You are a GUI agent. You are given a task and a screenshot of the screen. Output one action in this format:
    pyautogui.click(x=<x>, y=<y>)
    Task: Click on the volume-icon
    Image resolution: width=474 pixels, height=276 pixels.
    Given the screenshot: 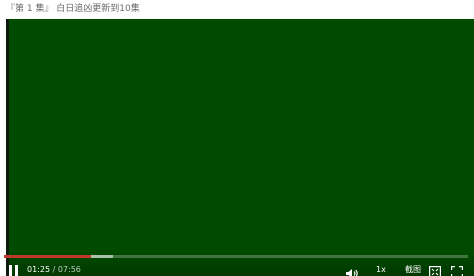 What is the action you would take?
    pyautogui.click(x=352, y=272)
    